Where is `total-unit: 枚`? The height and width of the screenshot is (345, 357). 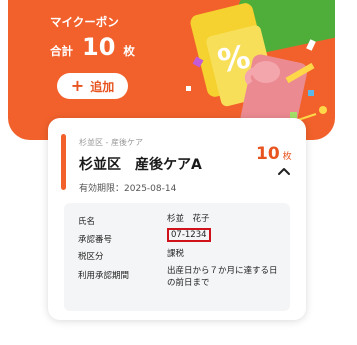 total-unit: 枚 is located at coordinates (129, 51).